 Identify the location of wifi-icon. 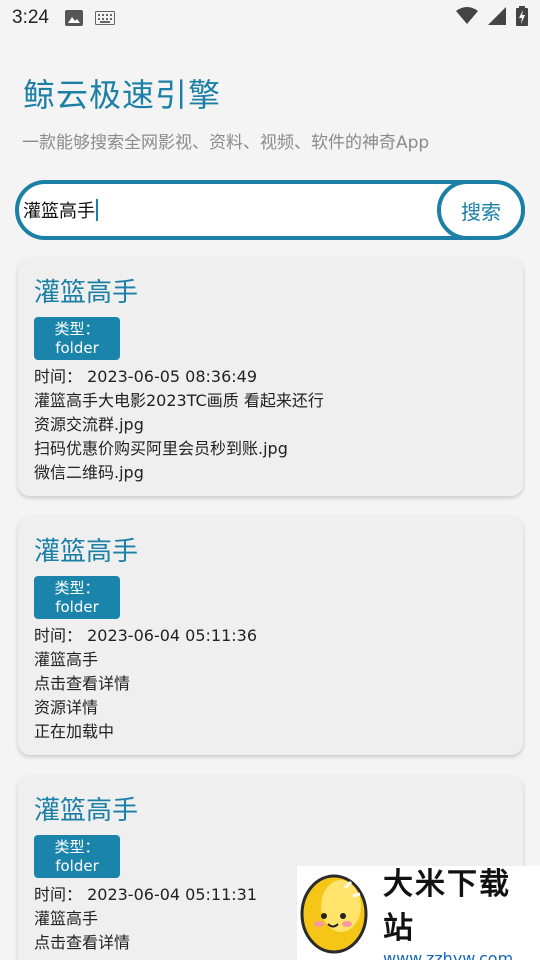
(467, 18).